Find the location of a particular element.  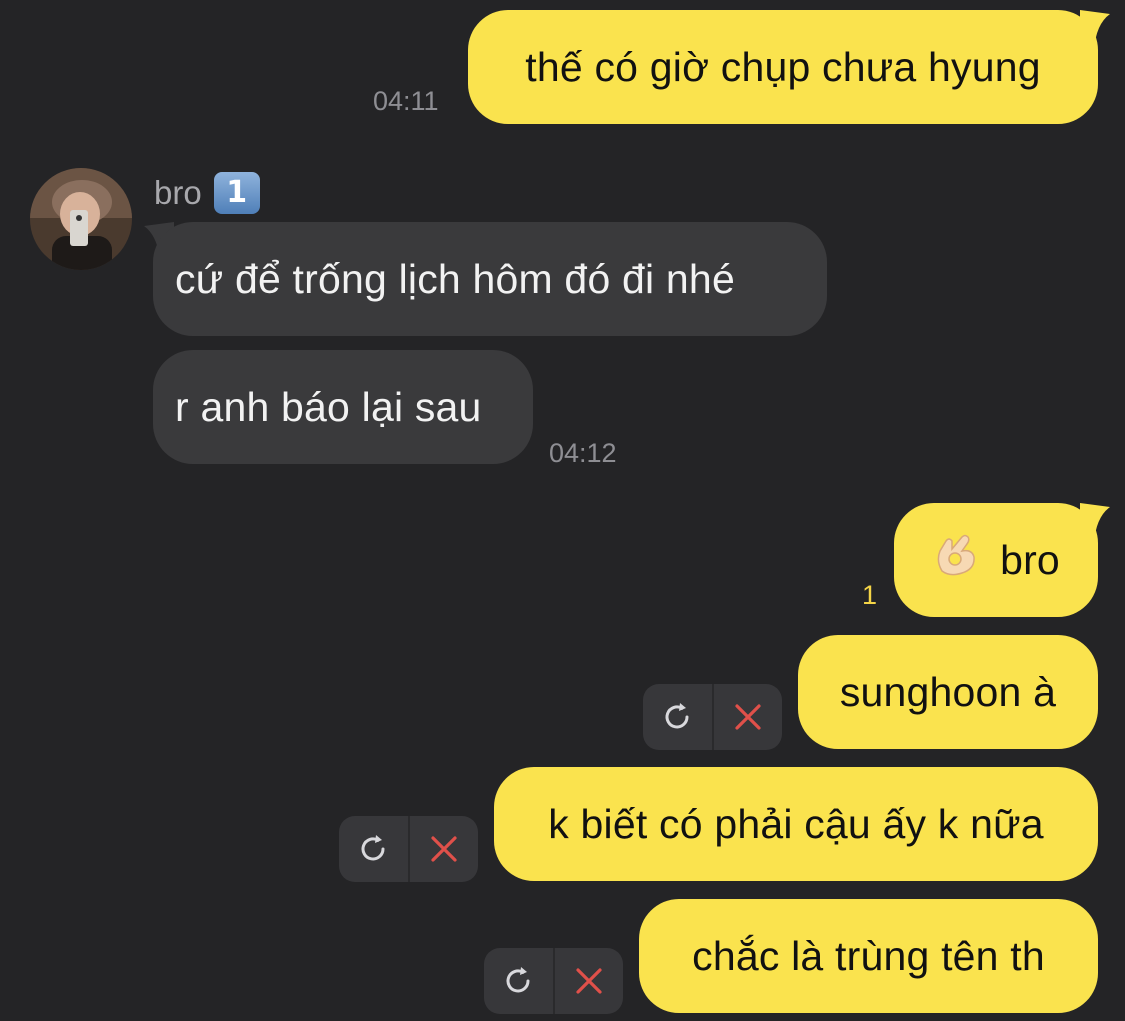

contact-avatar-image is located at coordinates (81, 219).